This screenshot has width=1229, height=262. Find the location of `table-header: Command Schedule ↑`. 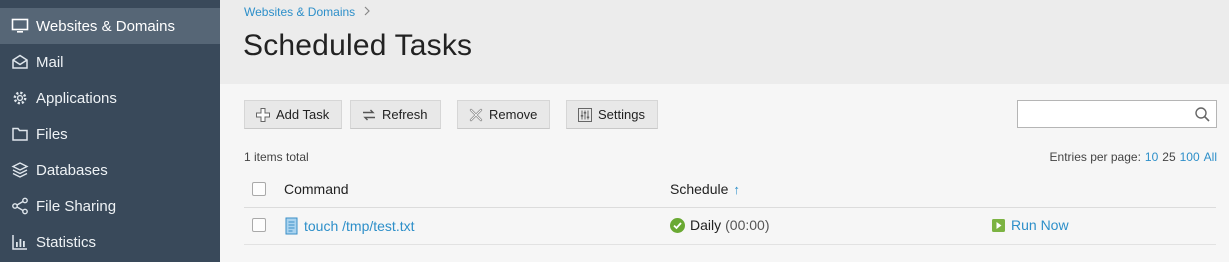

table-header: Command Schedule ↑ is located at coordinates (730, 190).